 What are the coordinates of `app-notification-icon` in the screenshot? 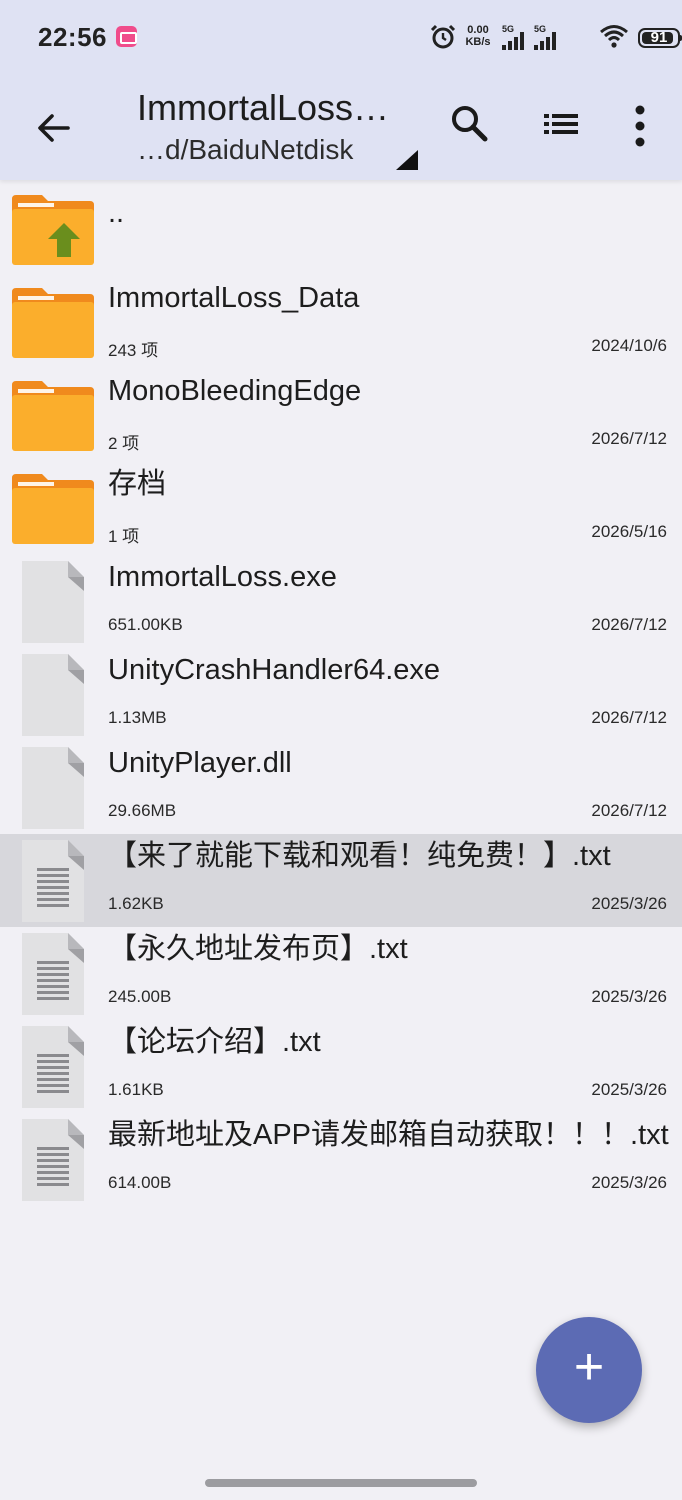 It's located at (126, 36).